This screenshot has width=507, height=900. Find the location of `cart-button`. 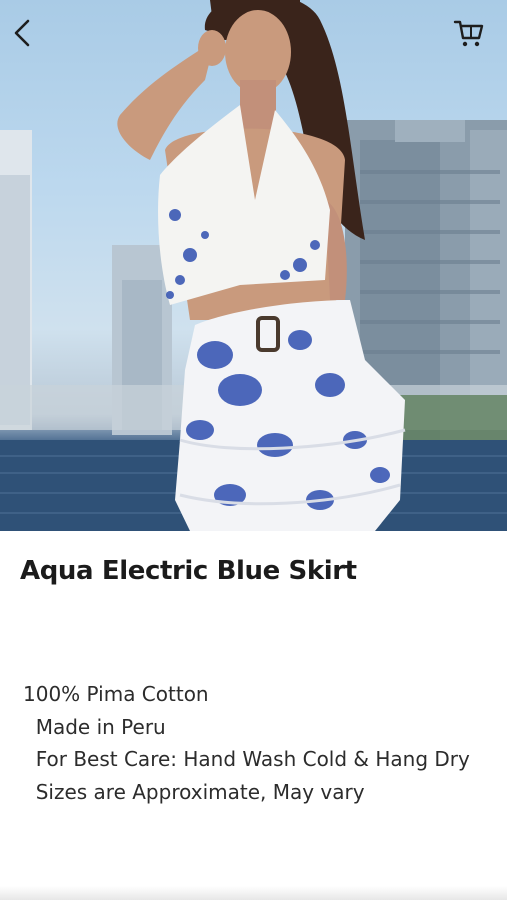

cart-button is located at coordinates (473, 38).